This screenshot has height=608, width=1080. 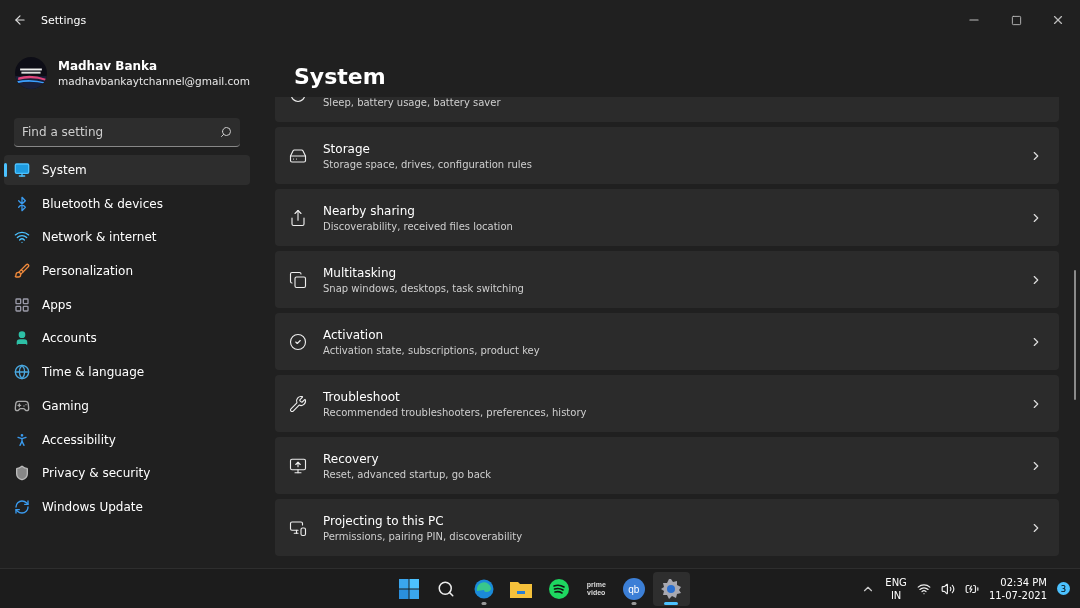 What do you see at coordinates (127, 473) in the screenshot?
I see `sidebar-item: Privacy & security` at bounding box center [127, 473].